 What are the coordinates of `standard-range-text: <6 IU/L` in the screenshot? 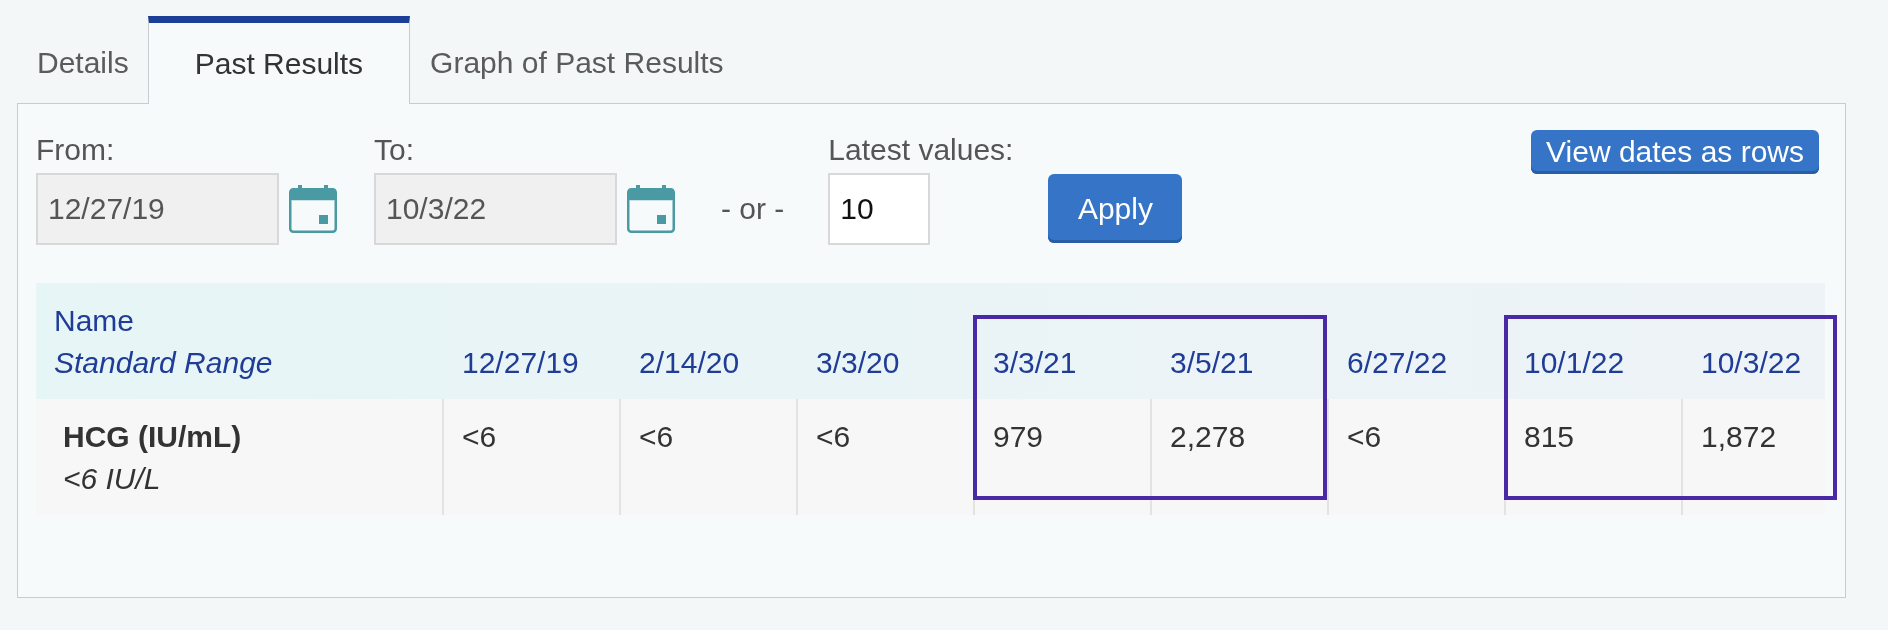 It's located at (112, 479).